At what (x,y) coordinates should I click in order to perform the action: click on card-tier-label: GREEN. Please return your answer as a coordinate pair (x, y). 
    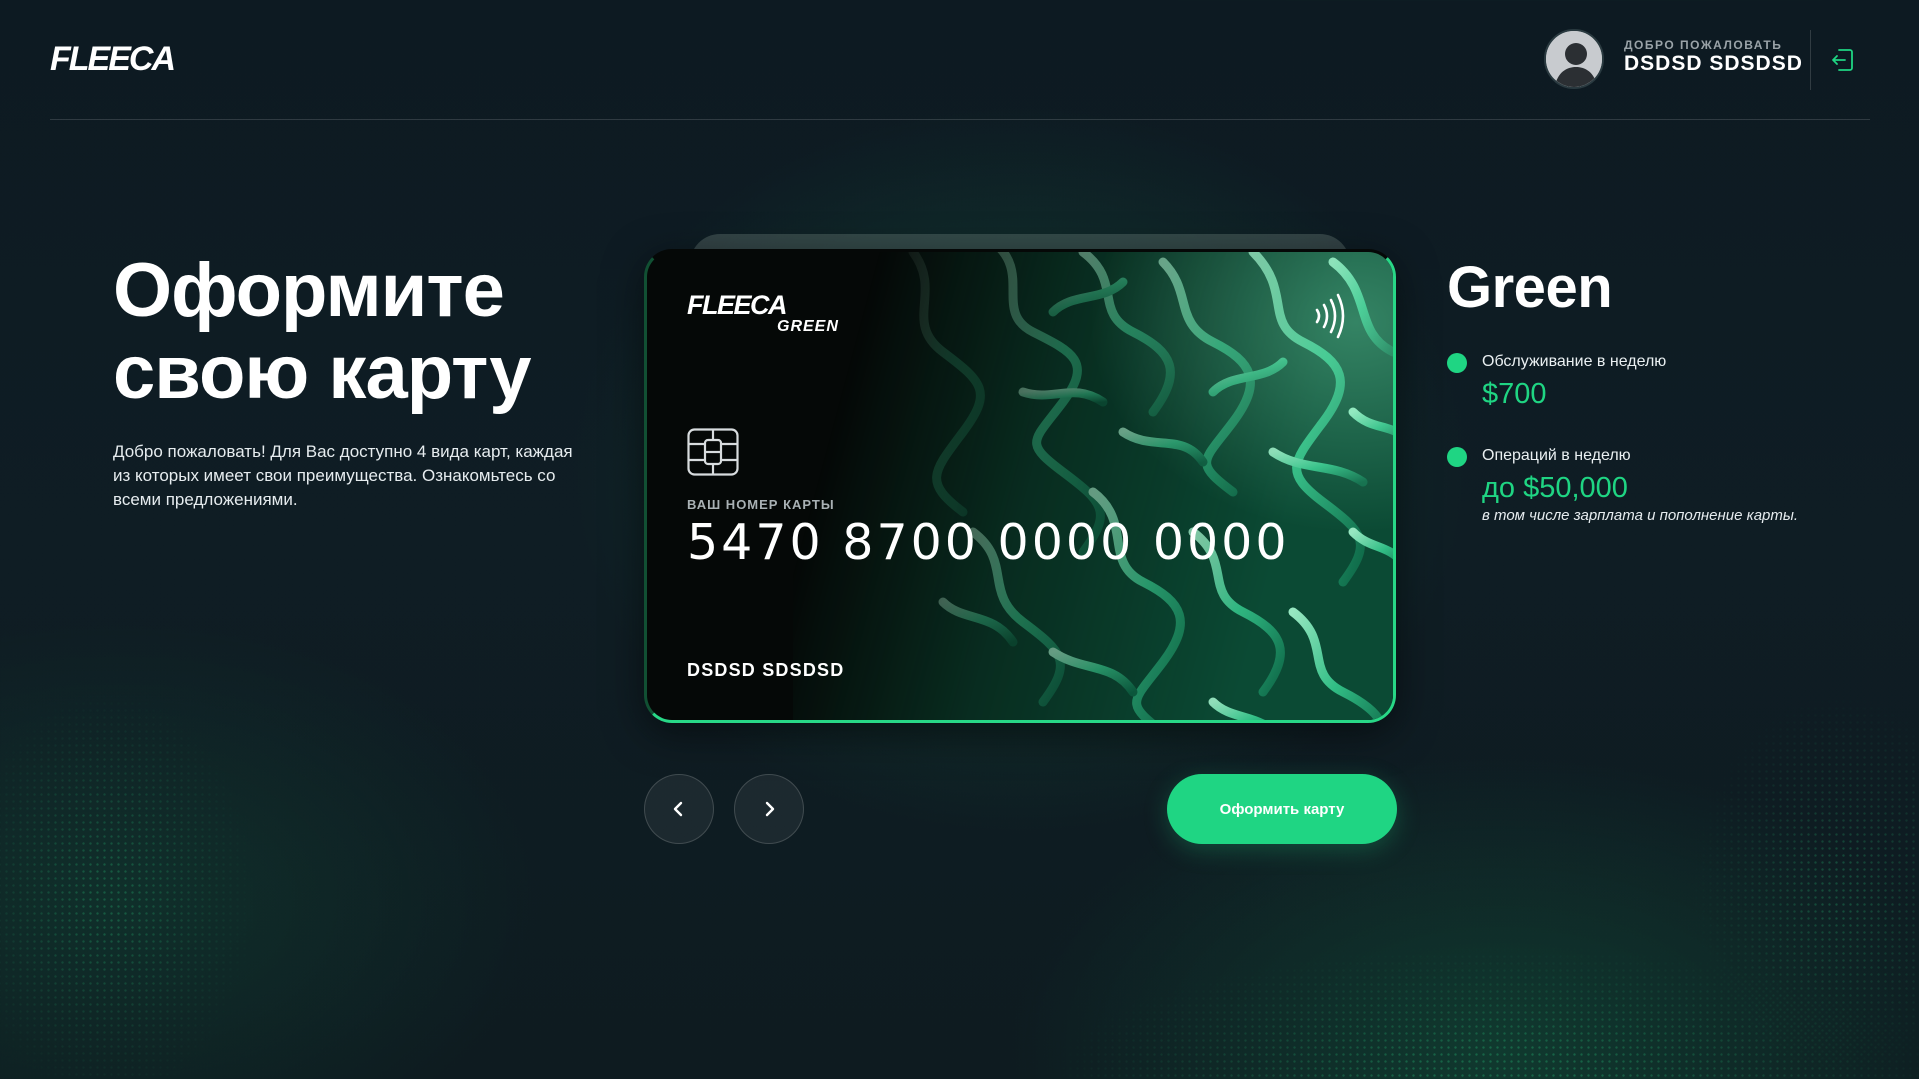
    Looking at the image, I should click on (808, 326).